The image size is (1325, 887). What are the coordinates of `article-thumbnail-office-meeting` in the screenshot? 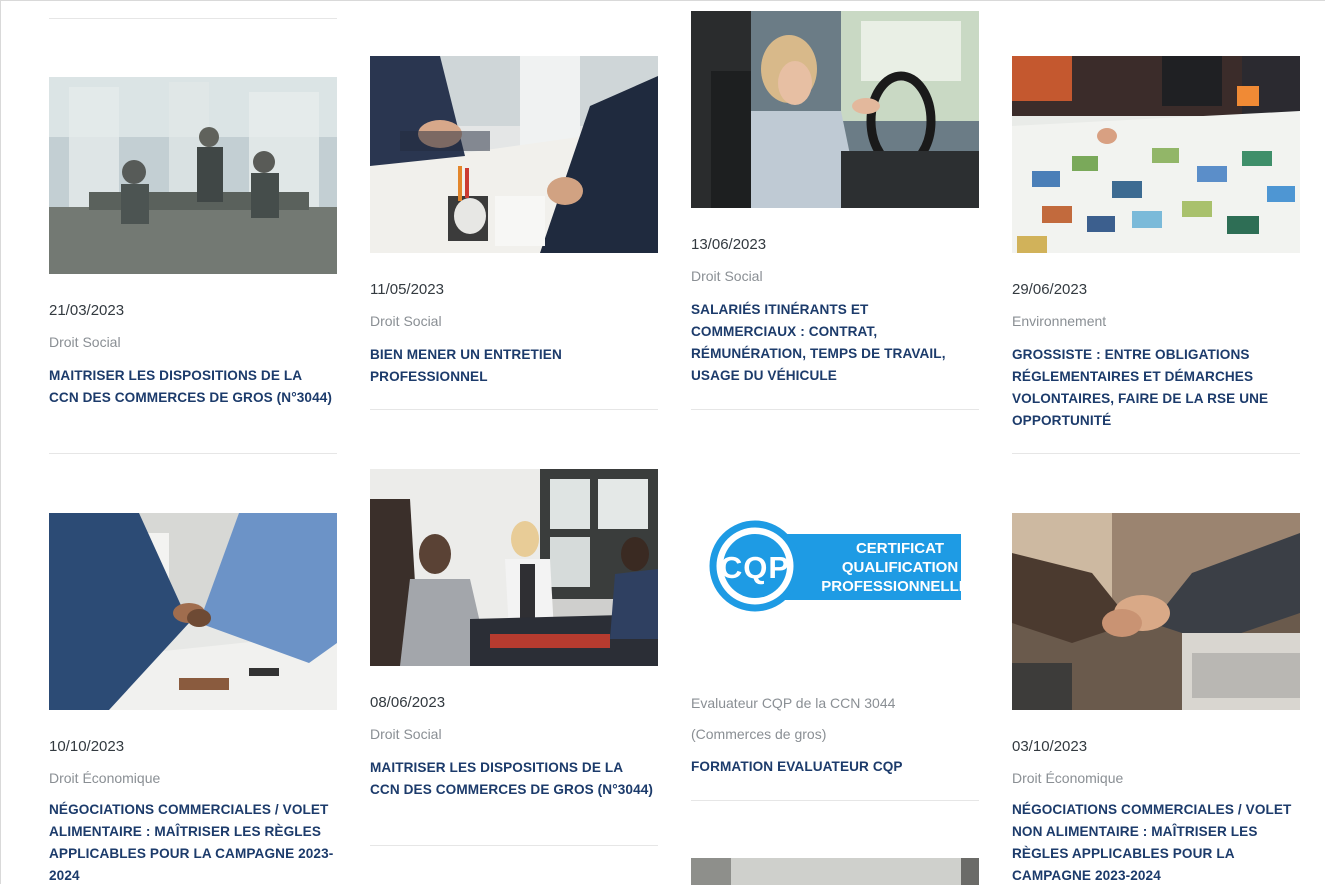 It's located at (193, 175).